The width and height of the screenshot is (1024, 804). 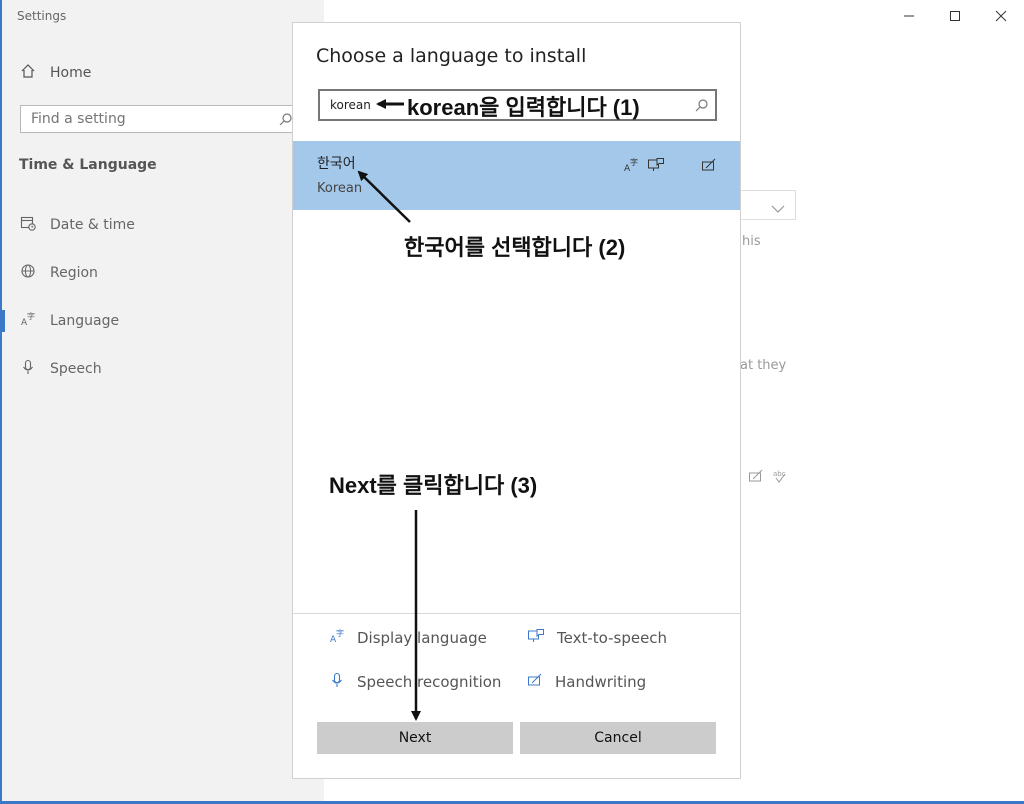 I want to click on legend-label: Text-to-speech, so click(x=612, y=638).